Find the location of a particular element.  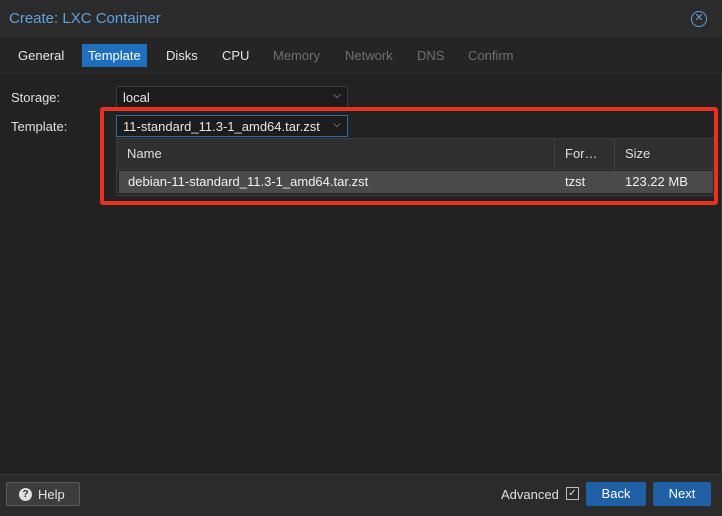

tab-cpu: CPU is located at coordinates (235, 55).